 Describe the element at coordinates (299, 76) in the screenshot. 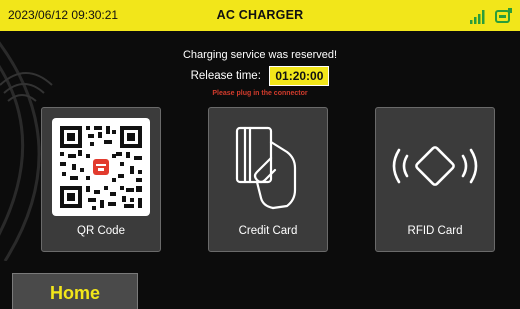

I see `release-time-value: 01:20:00` at that location.